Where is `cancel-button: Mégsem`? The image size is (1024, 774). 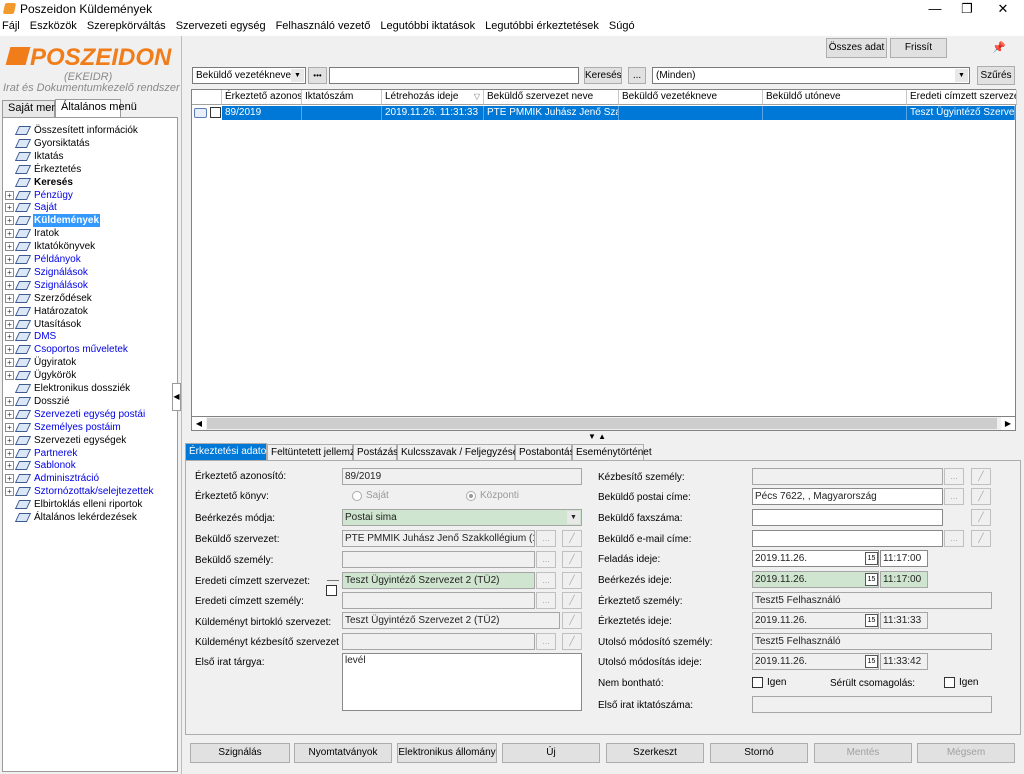
cancel-button: Mégsem is located at coordinates (966, 753).